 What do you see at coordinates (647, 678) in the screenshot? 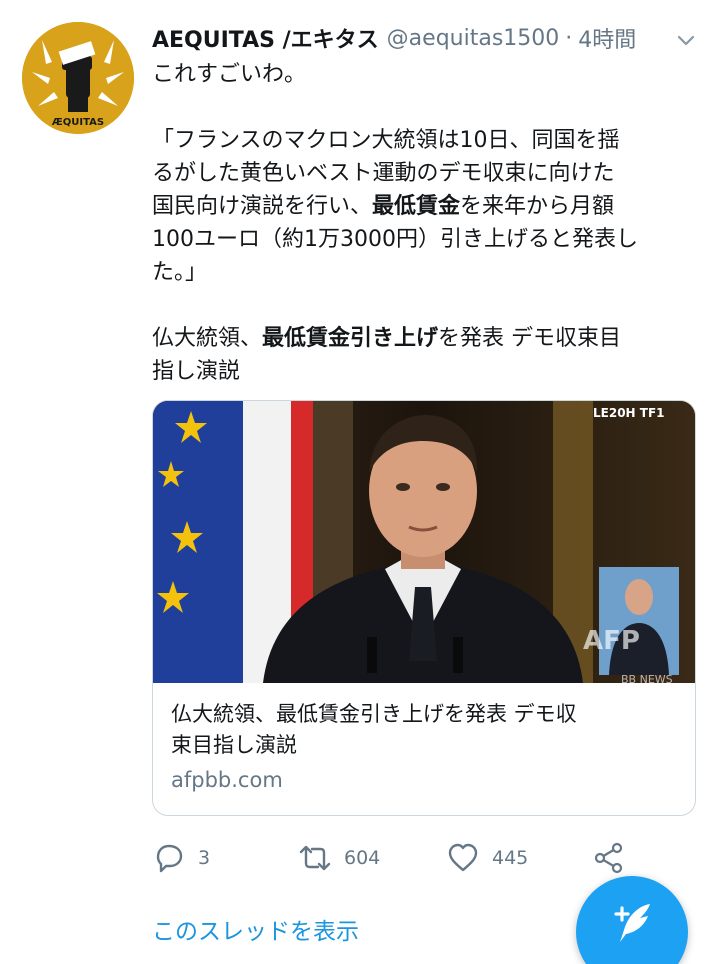
I see `afpbb-news-watermark: BB NEWS` at bounding box center [647, 678].